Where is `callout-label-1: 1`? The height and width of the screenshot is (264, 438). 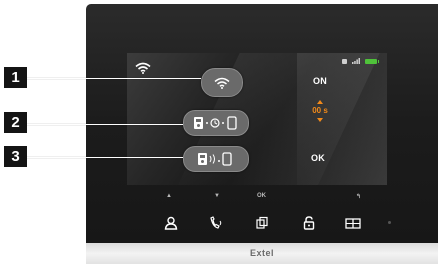
callout-label-1: 1 is located at coordinates (15, 77).